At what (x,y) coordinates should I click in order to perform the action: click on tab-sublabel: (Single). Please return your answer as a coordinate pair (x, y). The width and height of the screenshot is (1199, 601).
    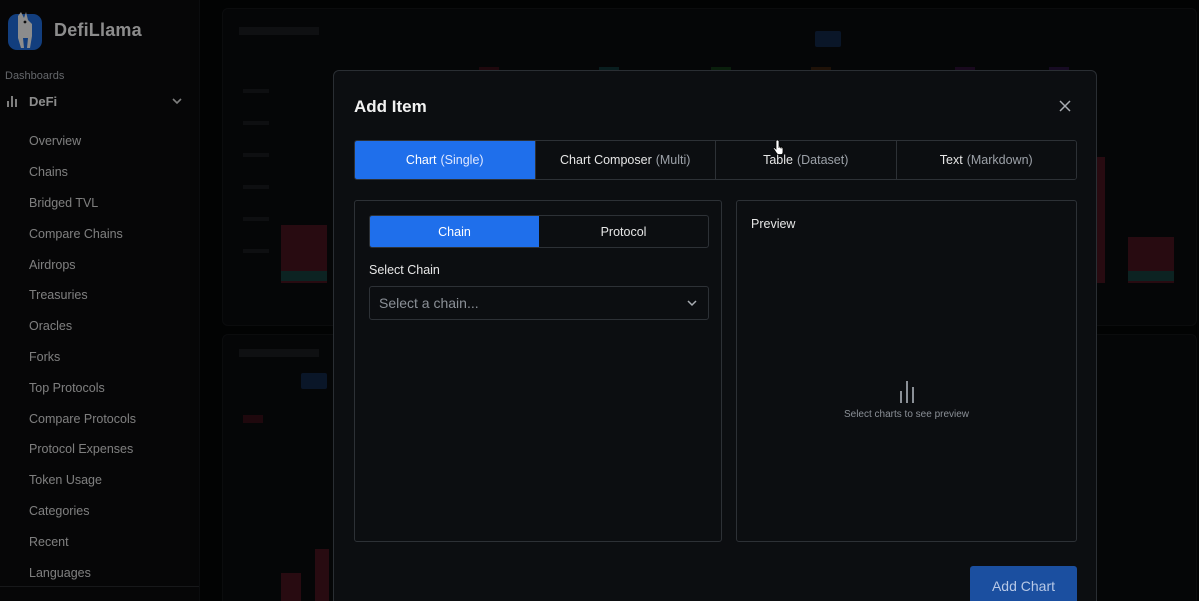
    Looking at the image, I should click on (462, 160).